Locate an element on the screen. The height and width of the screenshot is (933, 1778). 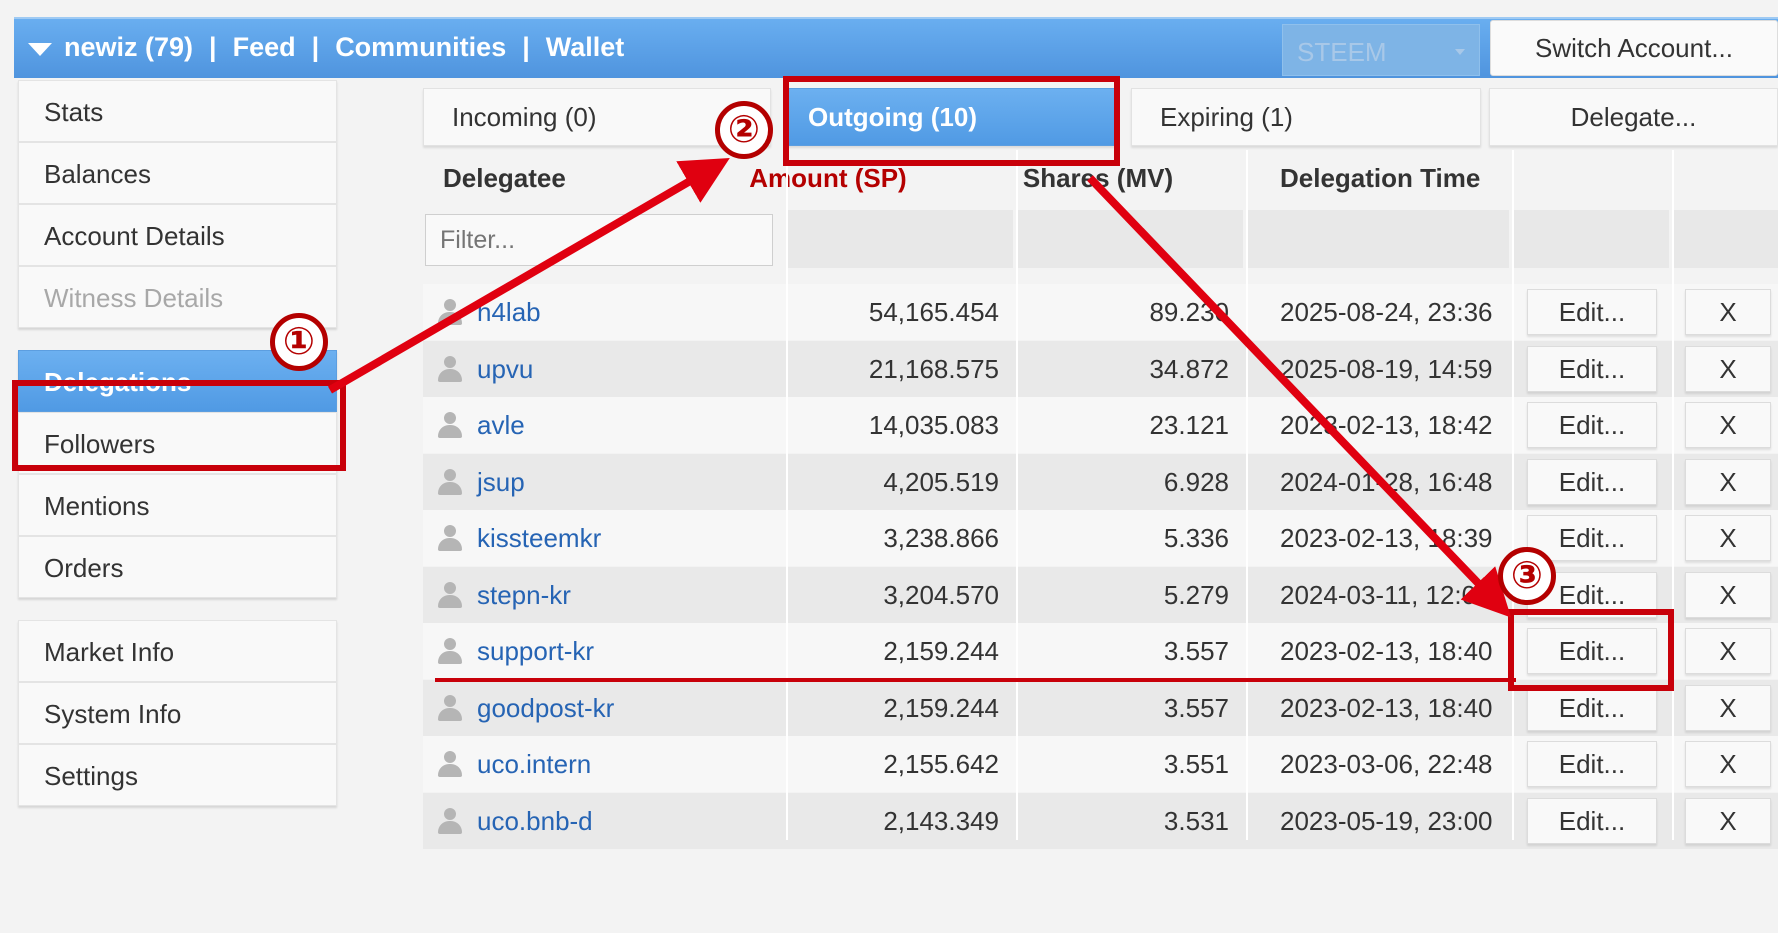
annotation-badge-3: ③ is located at coordinates (1527, 576).